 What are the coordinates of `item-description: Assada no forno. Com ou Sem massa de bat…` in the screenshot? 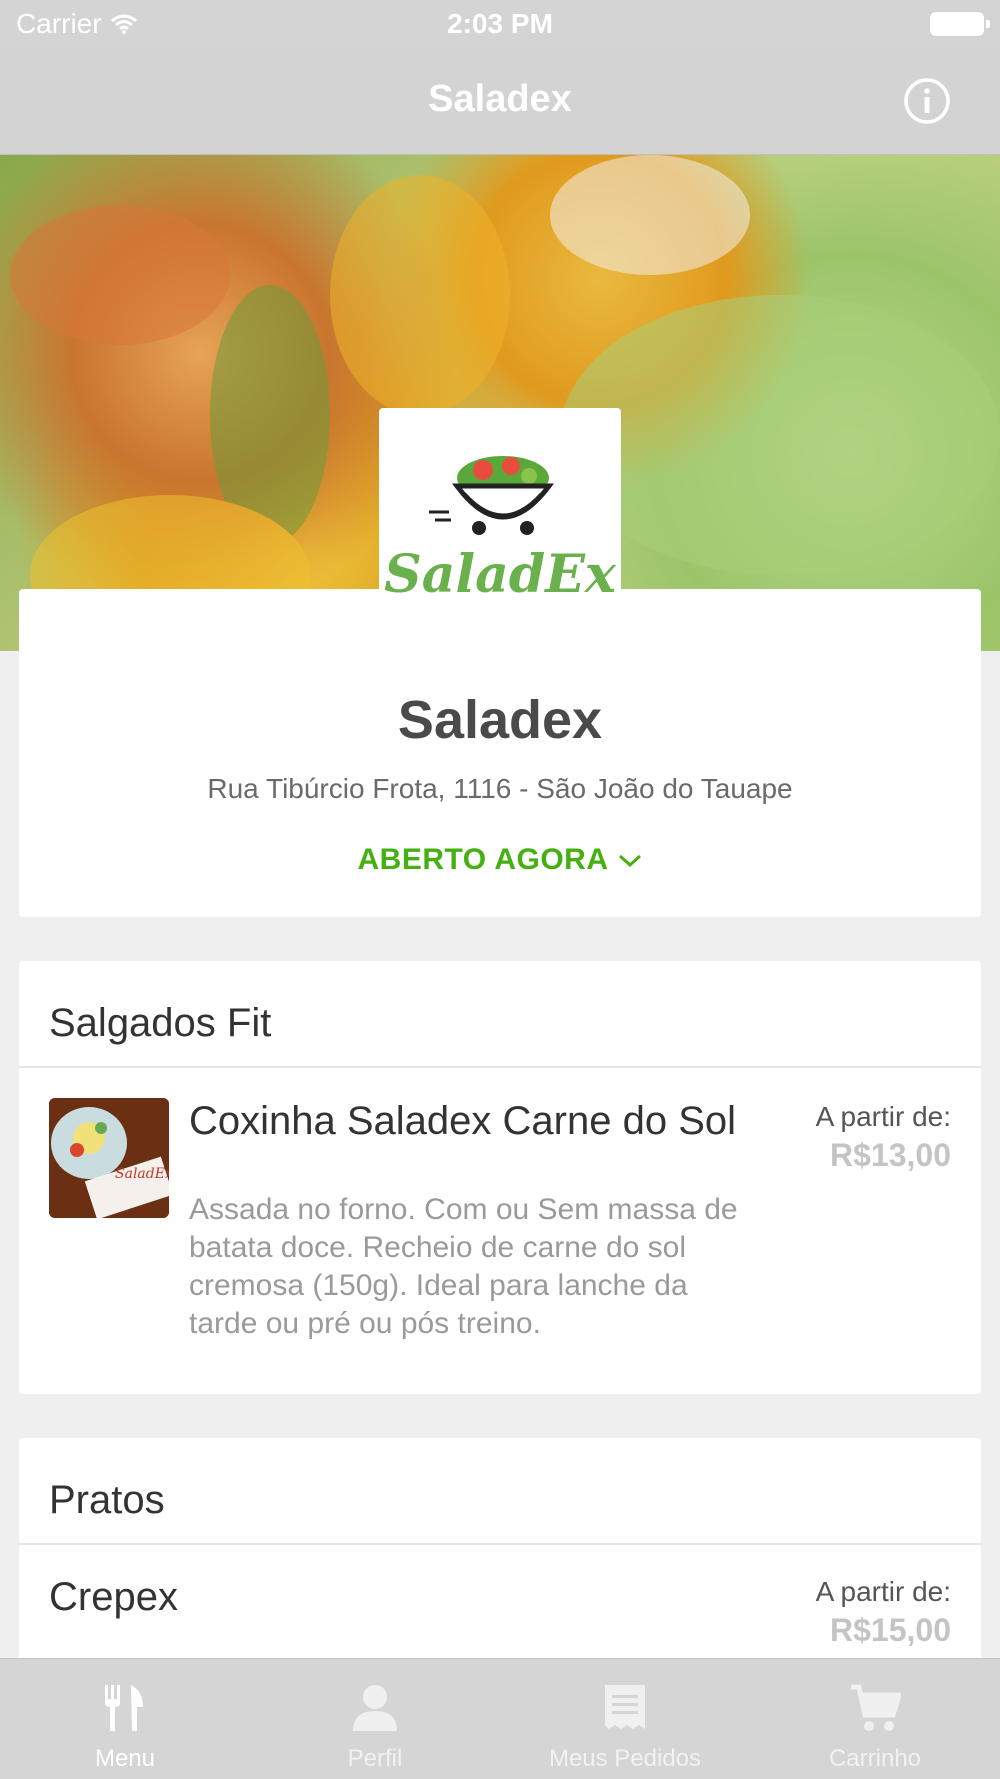 It's located at (463, 1266).